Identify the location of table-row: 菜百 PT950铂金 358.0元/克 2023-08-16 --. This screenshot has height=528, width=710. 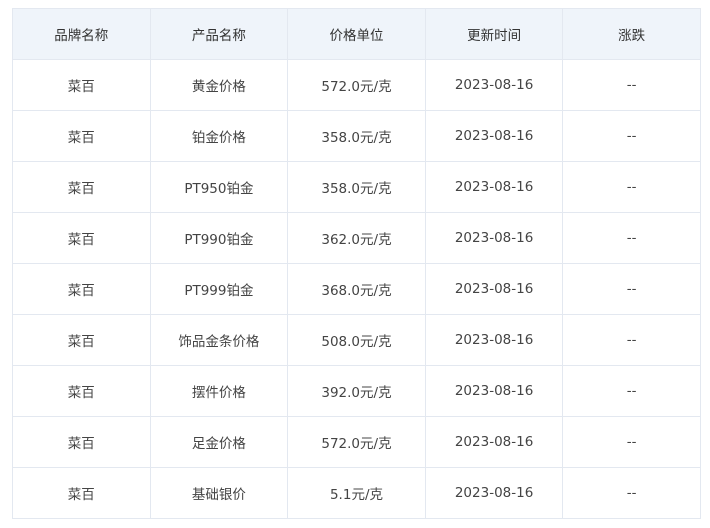
(356, 187).